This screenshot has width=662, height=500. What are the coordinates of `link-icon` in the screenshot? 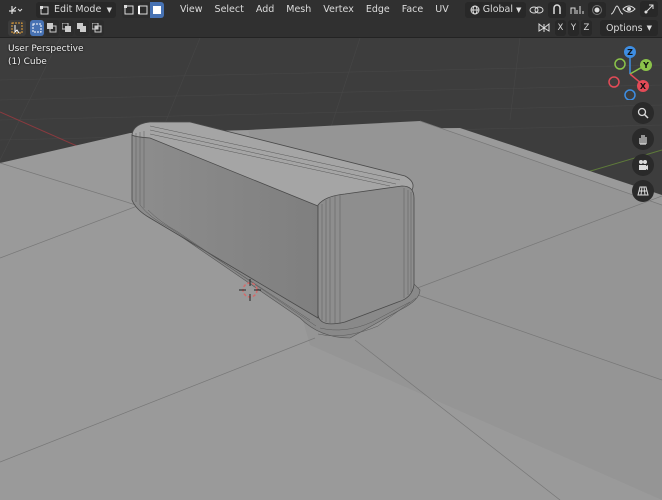 It's located at (536, 9).